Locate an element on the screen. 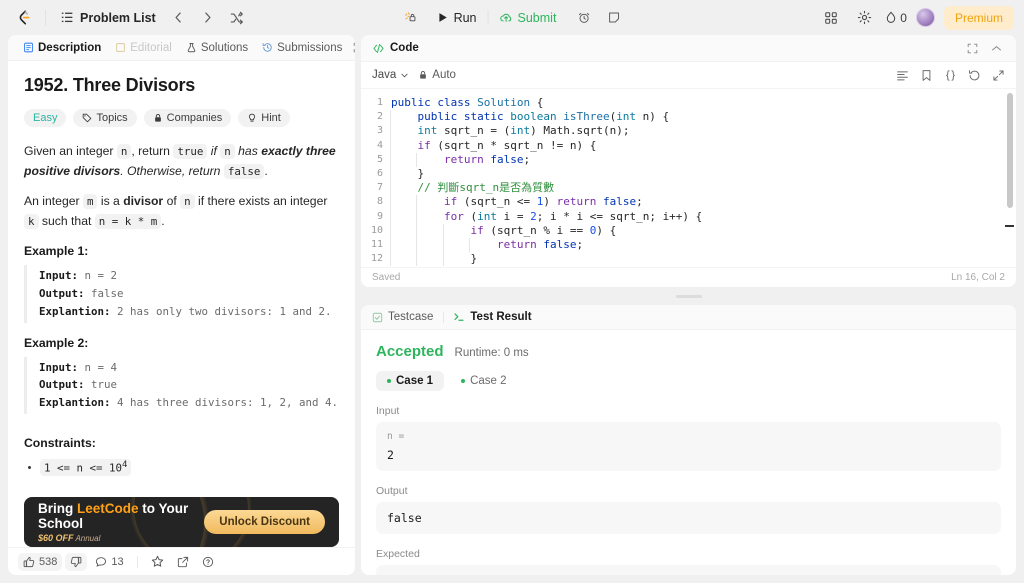  note-icon is located at coordinates (614, 17).